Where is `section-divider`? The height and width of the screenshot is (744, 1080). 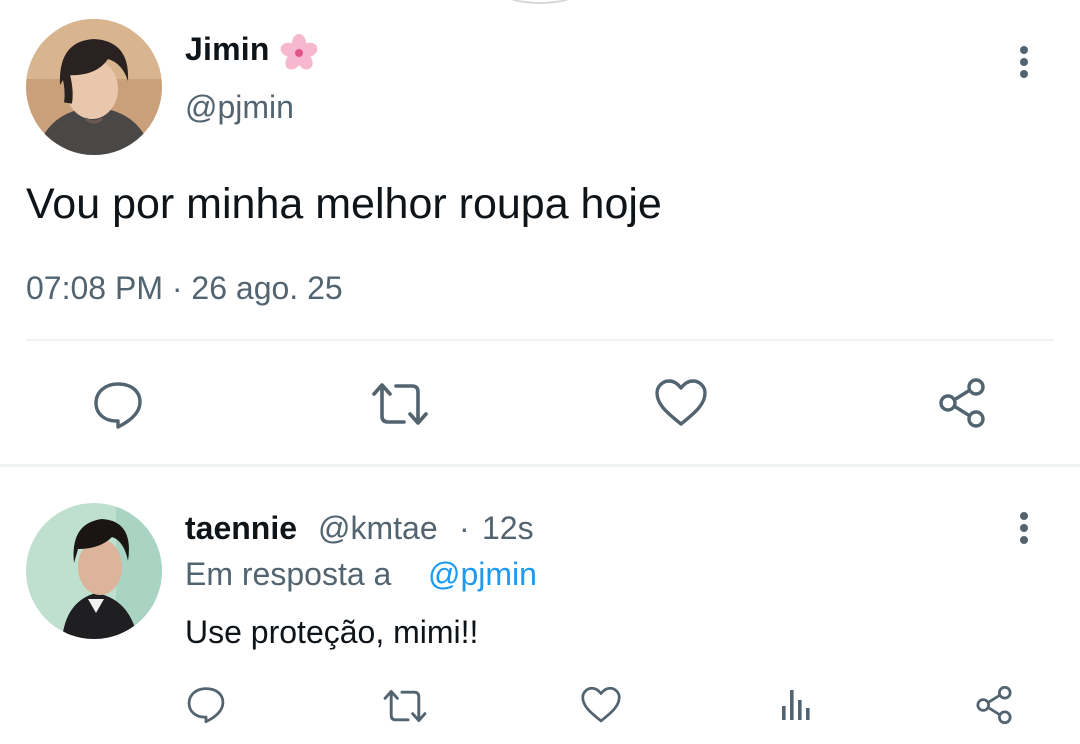
section-divider is located at coordinates (540, 465).